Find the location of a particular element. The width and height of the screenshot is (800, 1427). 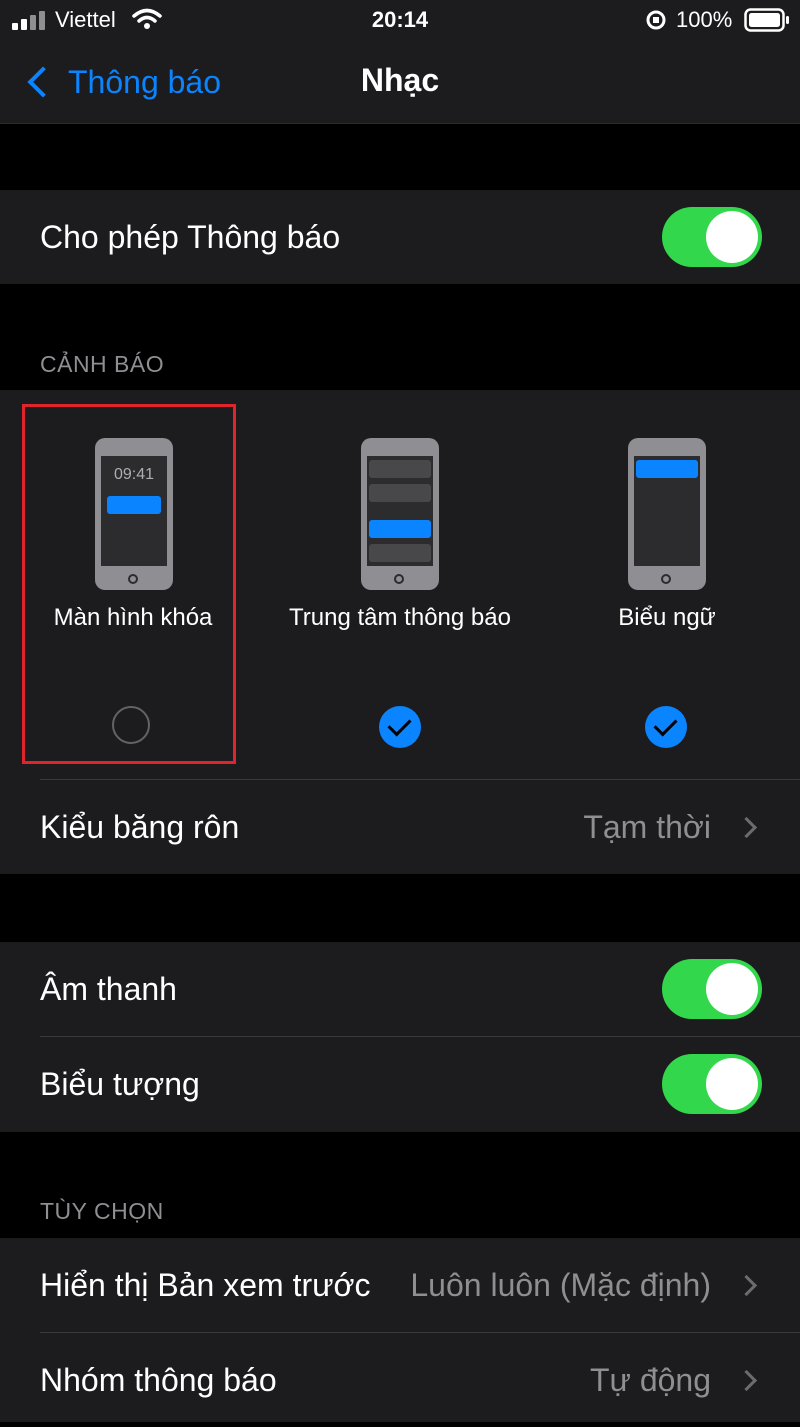

banner-style-value-wrap: Tạm thời is located at coordinates (671, 827).